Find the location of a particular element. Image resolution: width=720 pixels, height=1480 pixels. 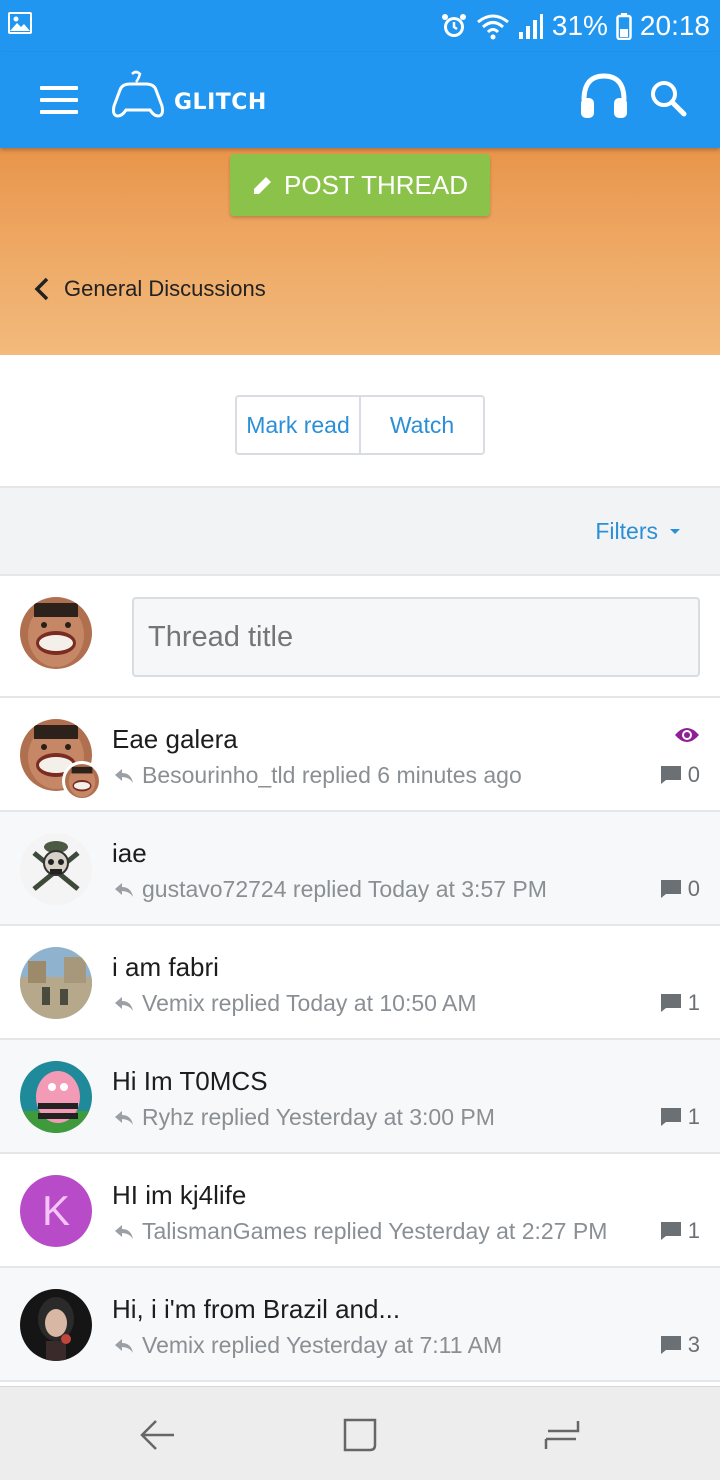

status-icons: 31% 20:18 is located at coordinates (575, 26).